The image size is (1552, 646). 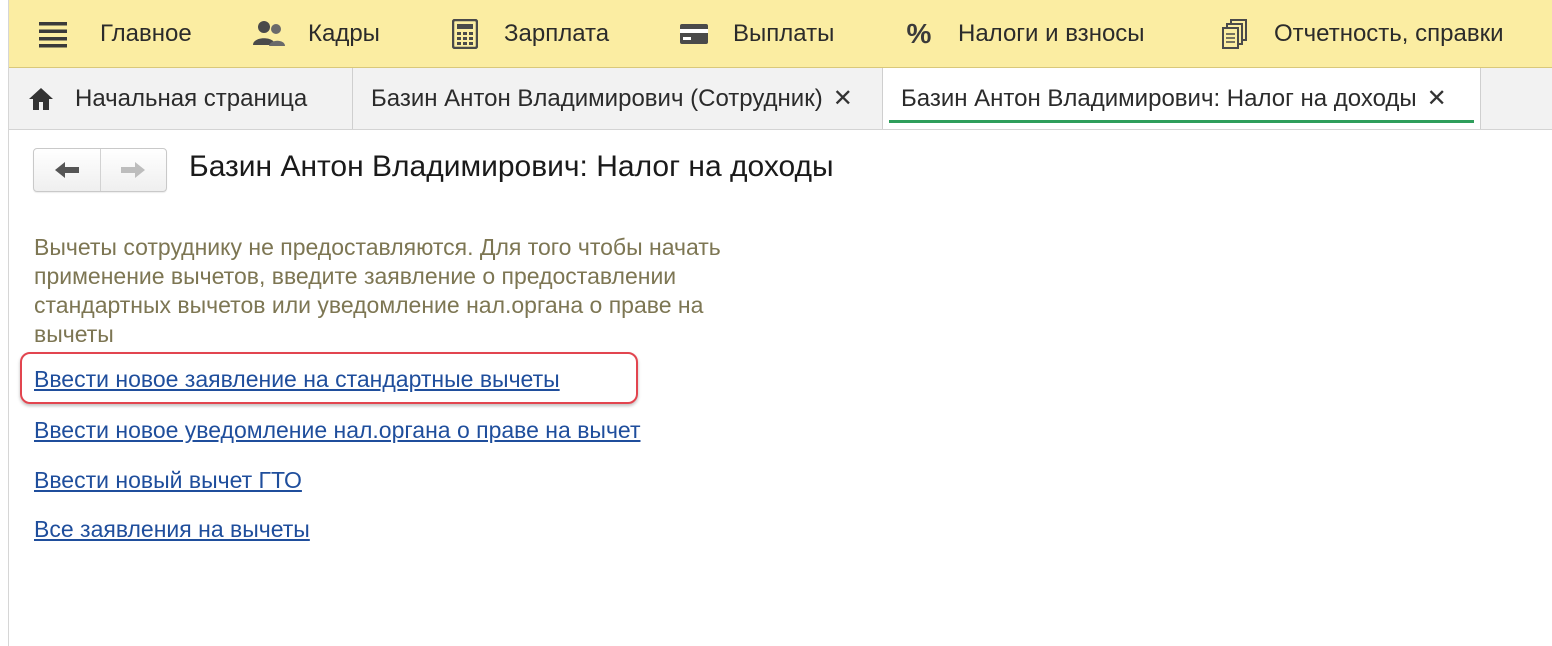 I want to click on section-payments-label: Выплаты, so click(x=784, y=33).